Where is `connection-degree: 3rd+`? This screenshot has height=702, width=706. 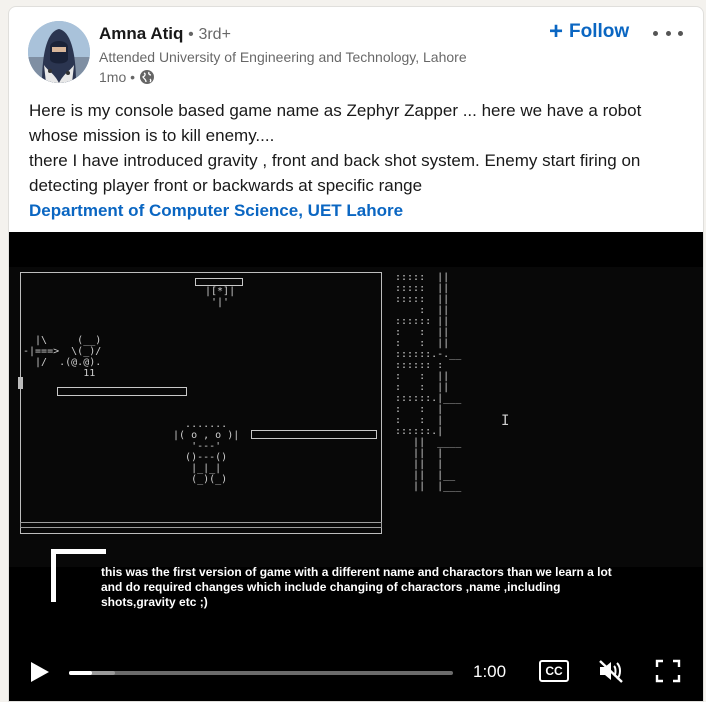
connection-degree: 3rd+ is located at coordinates (214, 34).